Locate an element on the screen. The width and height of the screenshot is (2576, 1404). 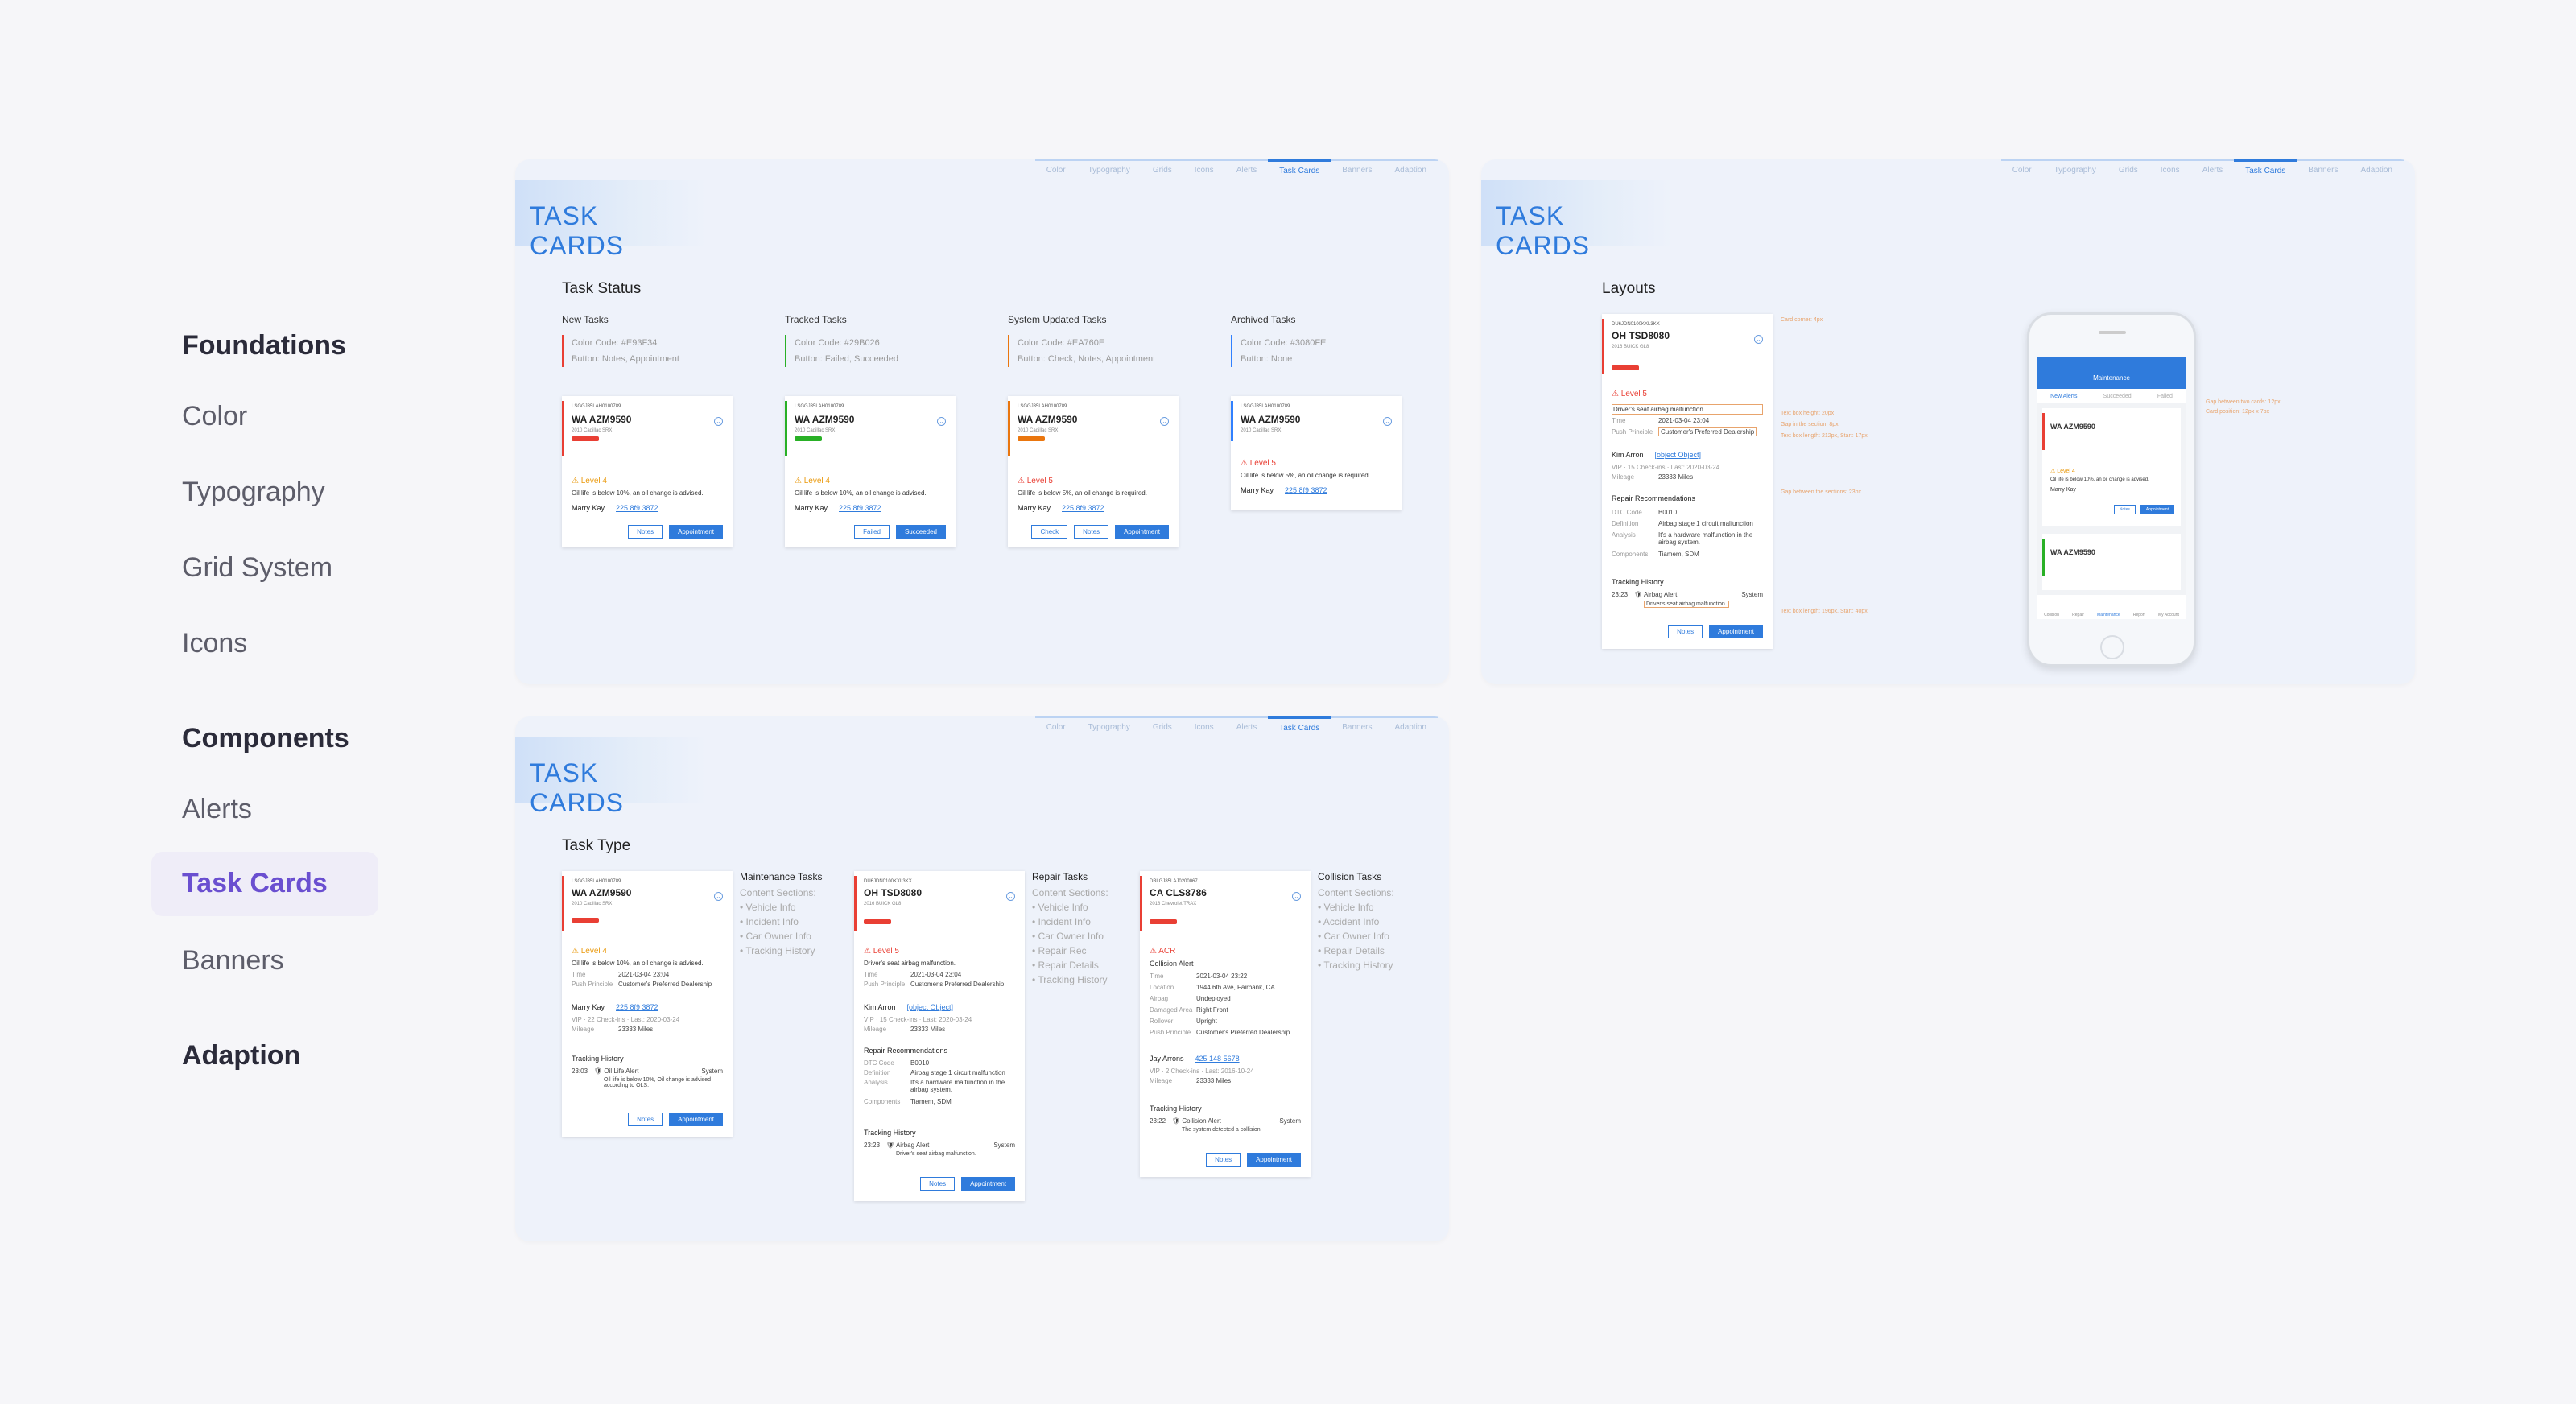
sidebar-item-grid-system: Grid System is located at coordinates (257, 568).